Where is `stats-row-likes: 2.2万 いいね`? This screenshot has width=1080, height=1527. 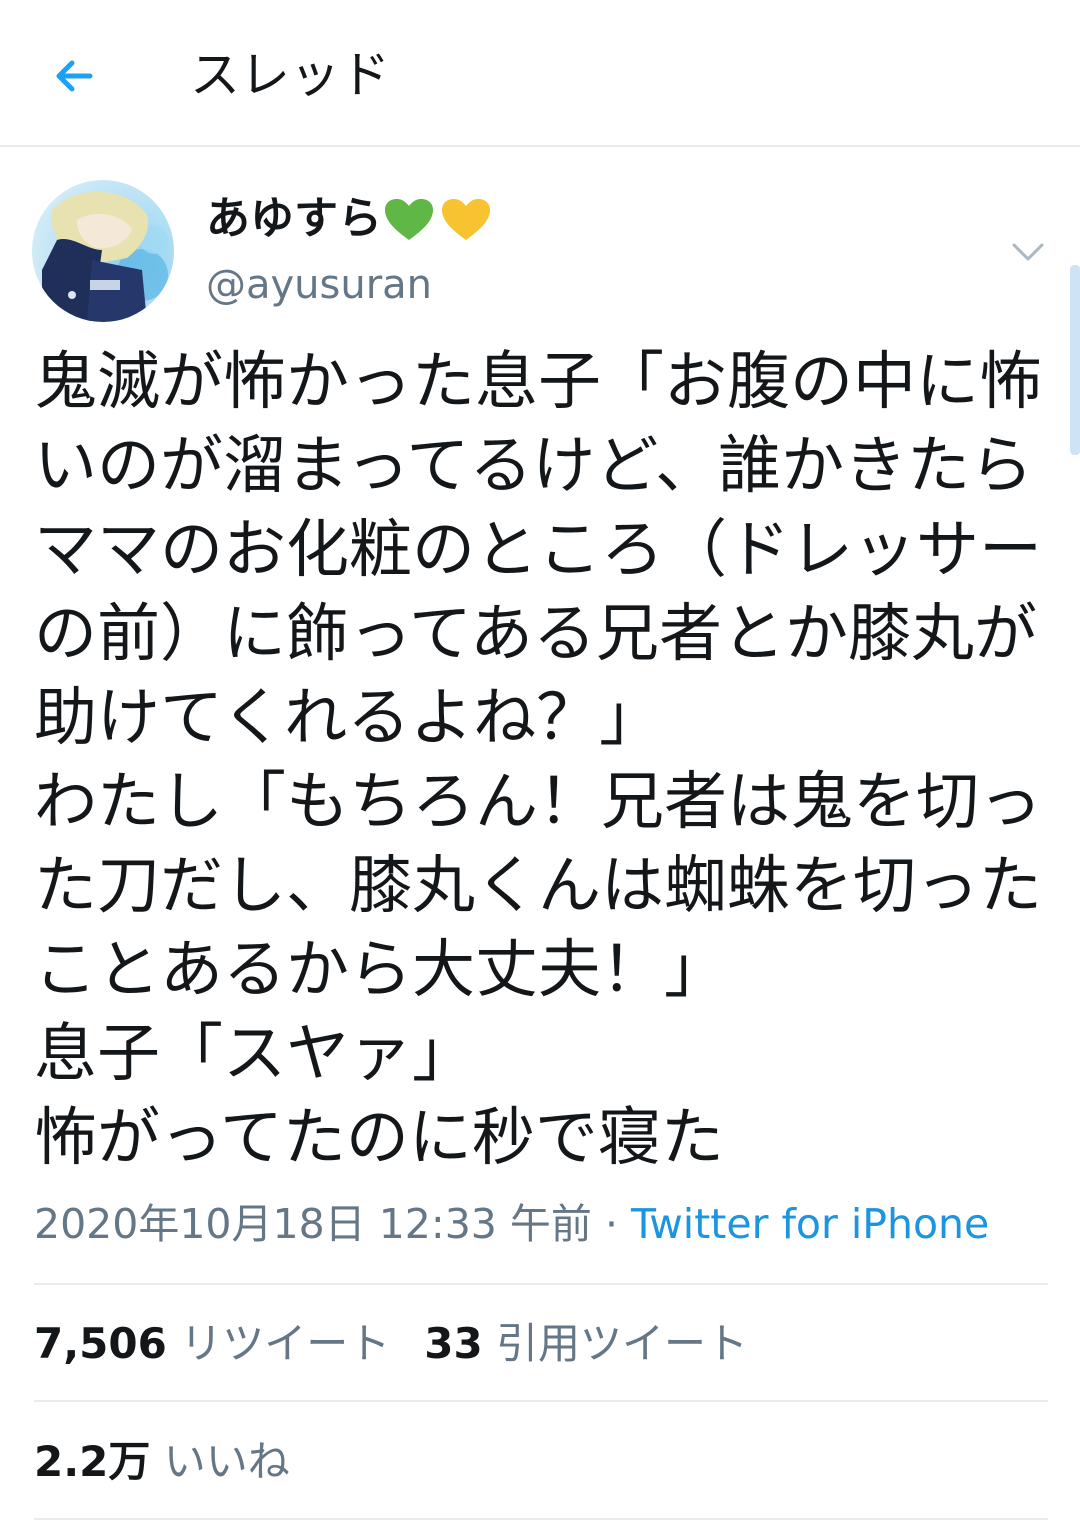
stats-row-likes: 2.2万 いいね is located at coordinates (162, 1462).